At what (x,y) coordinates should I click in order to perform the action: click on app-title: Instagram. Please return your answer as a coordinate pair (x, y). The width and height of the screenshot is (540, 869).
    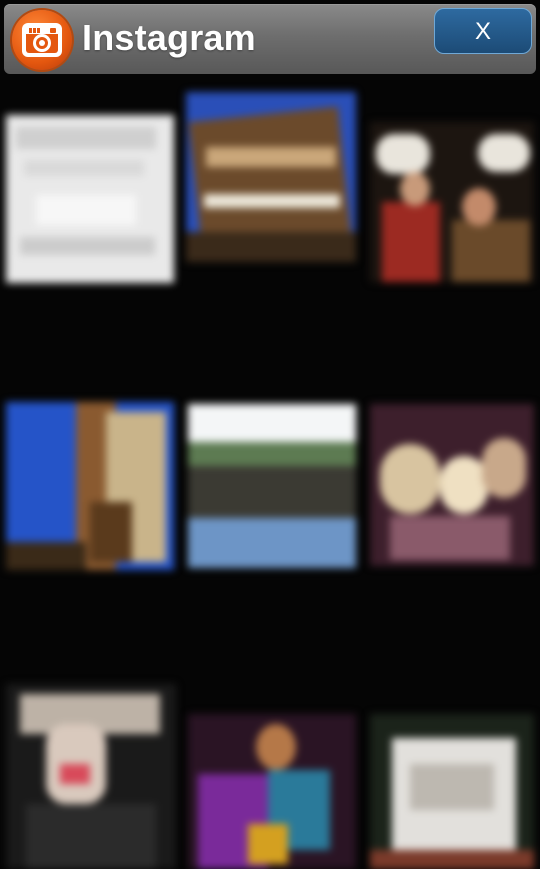
    Looking at the image, I should click on (169, 37).